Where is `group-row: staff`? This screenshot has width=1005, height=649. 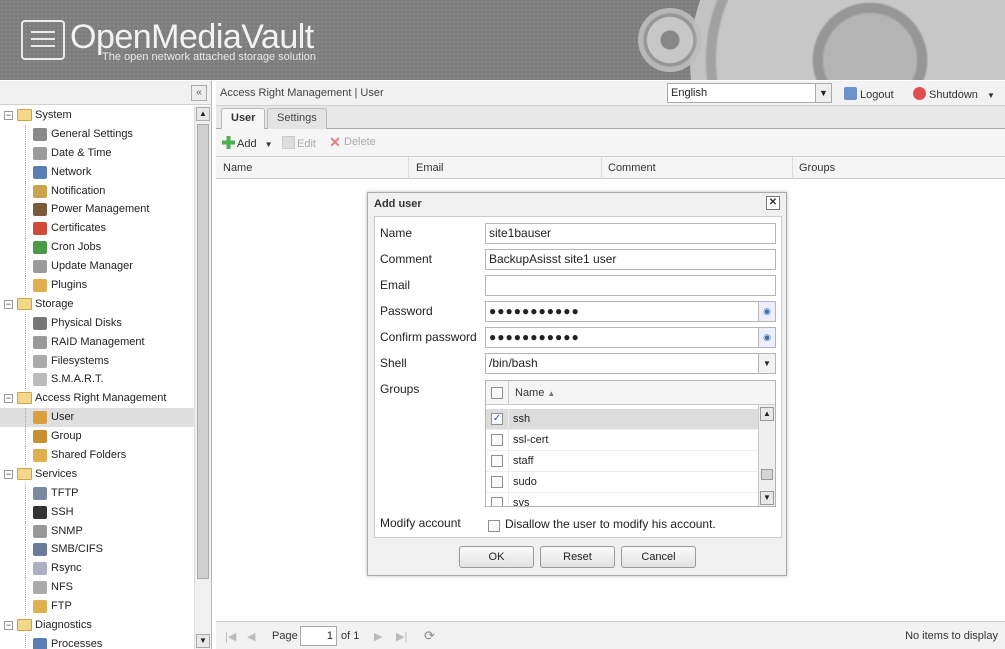
group-row: staff is located at coordinates (622, 461).